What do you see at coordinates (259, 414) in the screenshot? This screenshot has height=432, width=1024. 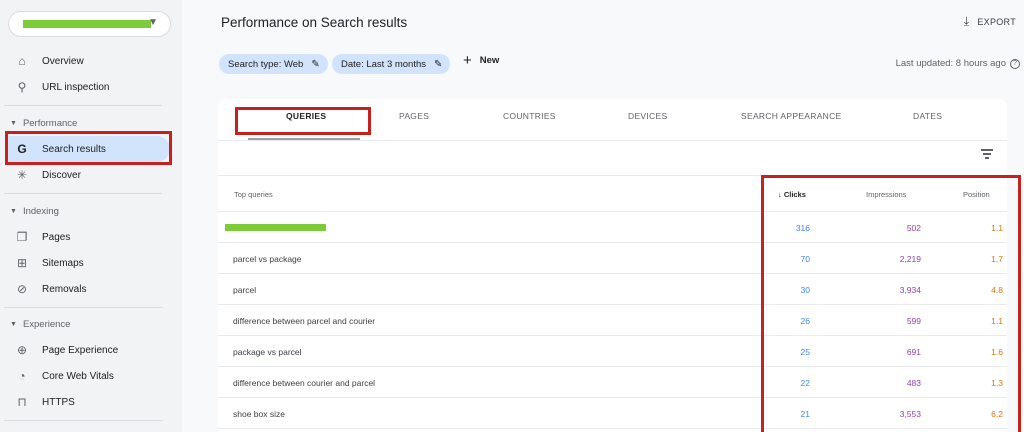 I see `query-cell: shoe box size` at bounding box center [259, 414].